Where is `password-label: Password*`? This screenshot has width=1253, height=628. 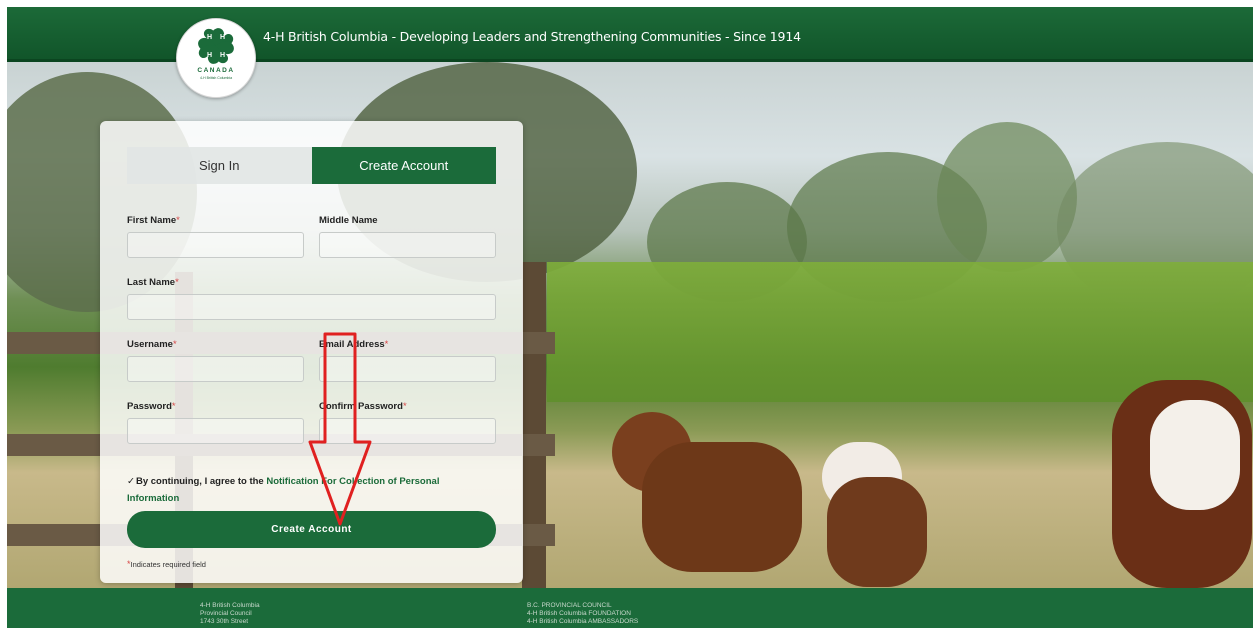 password-label: Password* is located at coordinates (151, 406).